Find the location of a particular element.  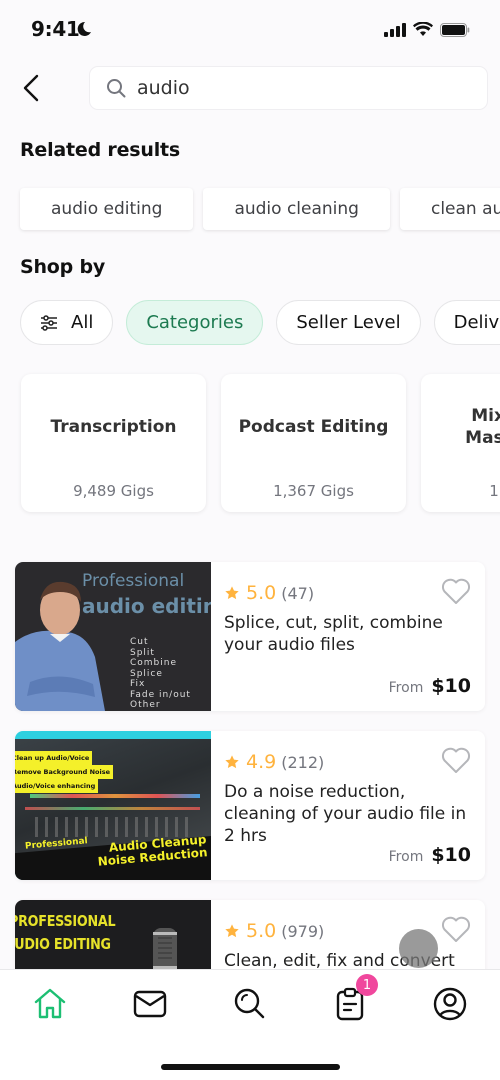

category-card: Podcast Editing 1,367 Gigs is located at coordinates (313, 443).